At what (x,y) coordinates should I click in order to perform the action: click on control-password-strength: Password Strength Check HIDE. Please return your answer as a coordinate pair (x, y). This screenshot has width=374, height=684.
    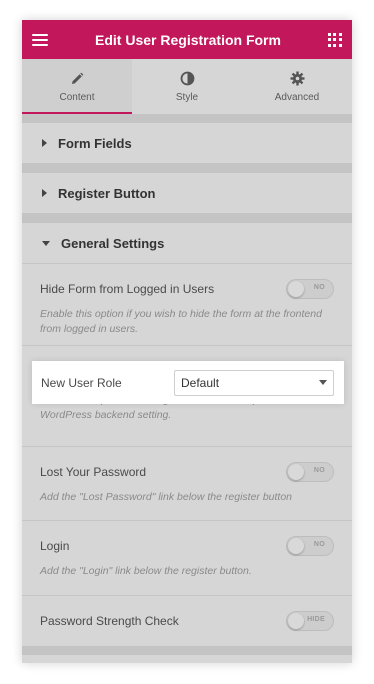
    Looking at the image, I should click on (187, 621).